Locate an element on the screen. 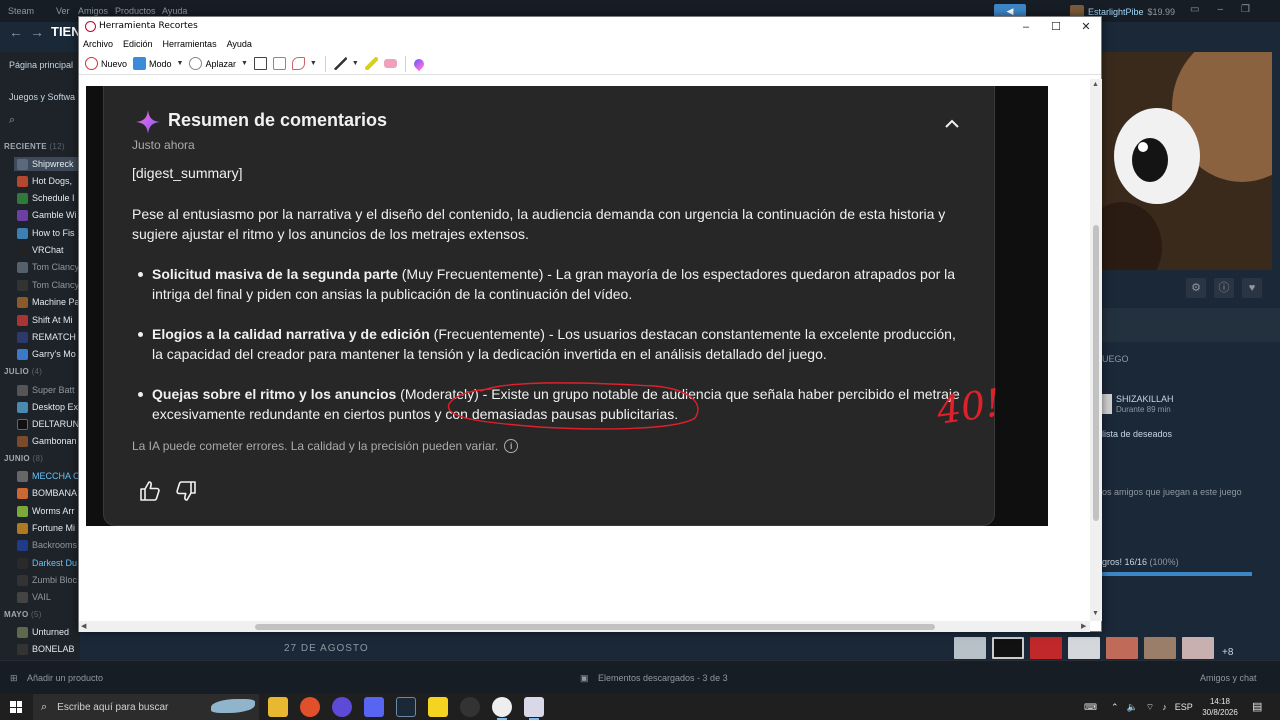 Image resolution: width=1280 pixels, height=720 pixels. game-item: Hot Dogs, is located at coordinates (44, 181).